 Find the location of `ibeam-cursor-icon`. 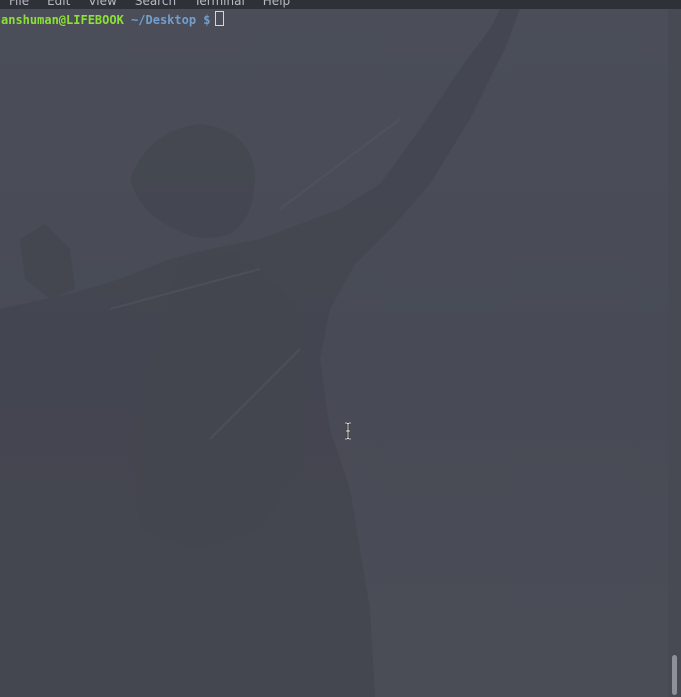

ibeam-cursor-icon is located at coordinates (348, 431).